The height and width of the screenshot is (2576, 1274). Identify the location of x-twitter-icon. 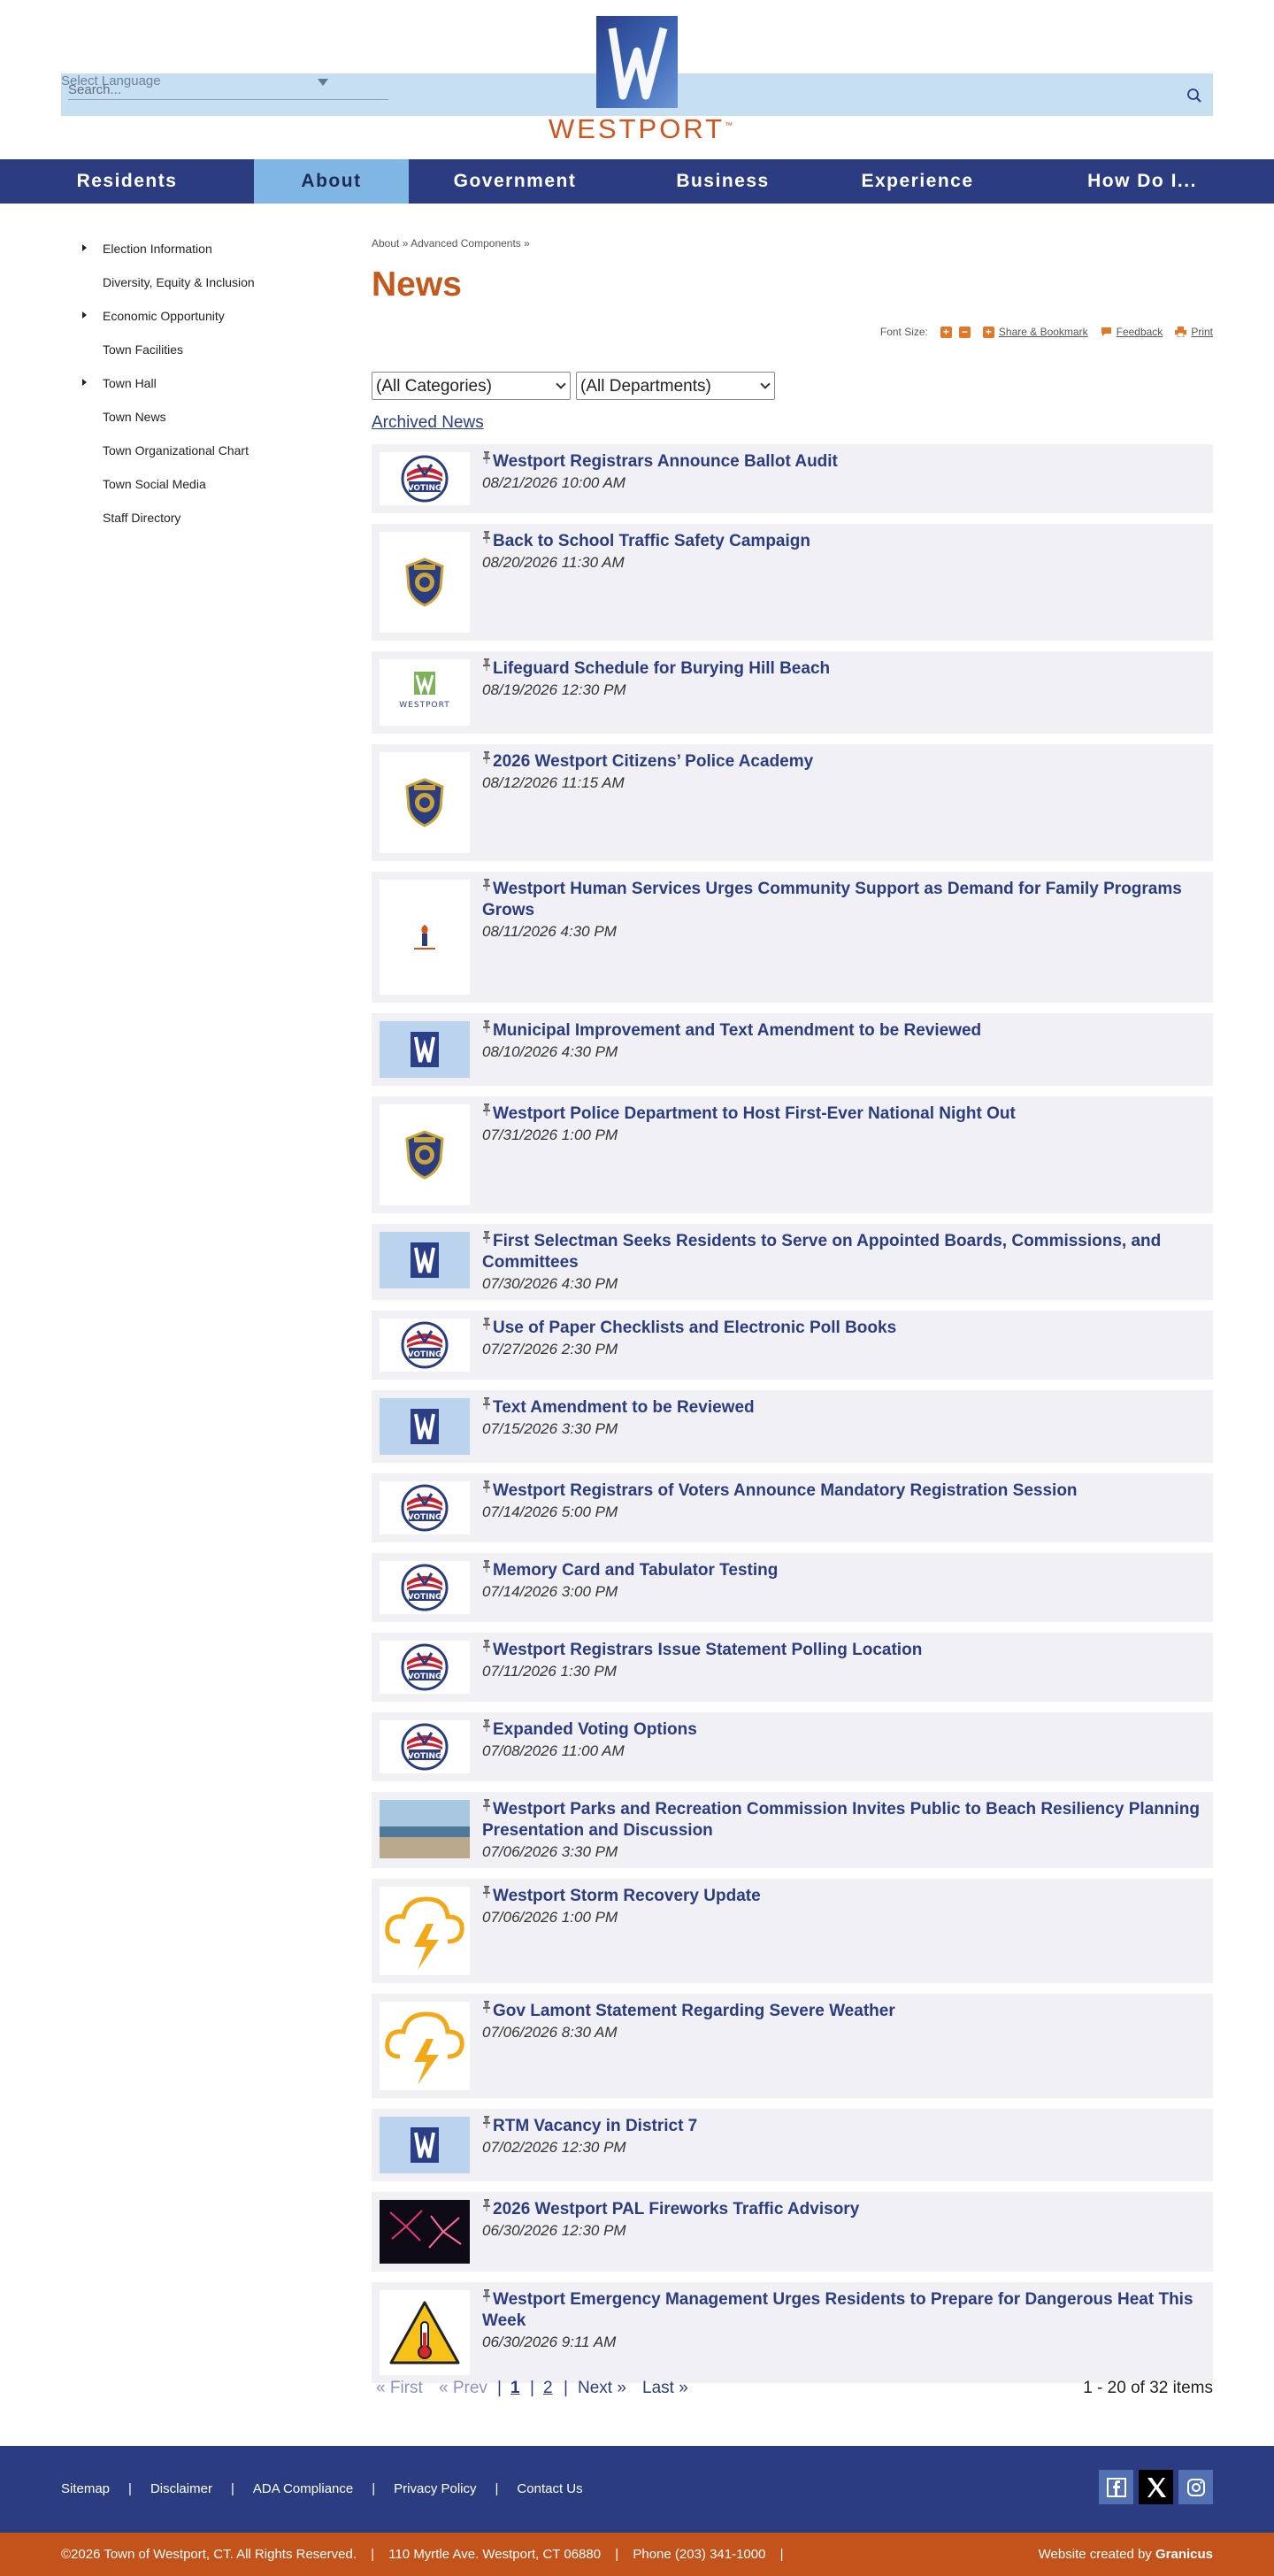
(1156, 2487).